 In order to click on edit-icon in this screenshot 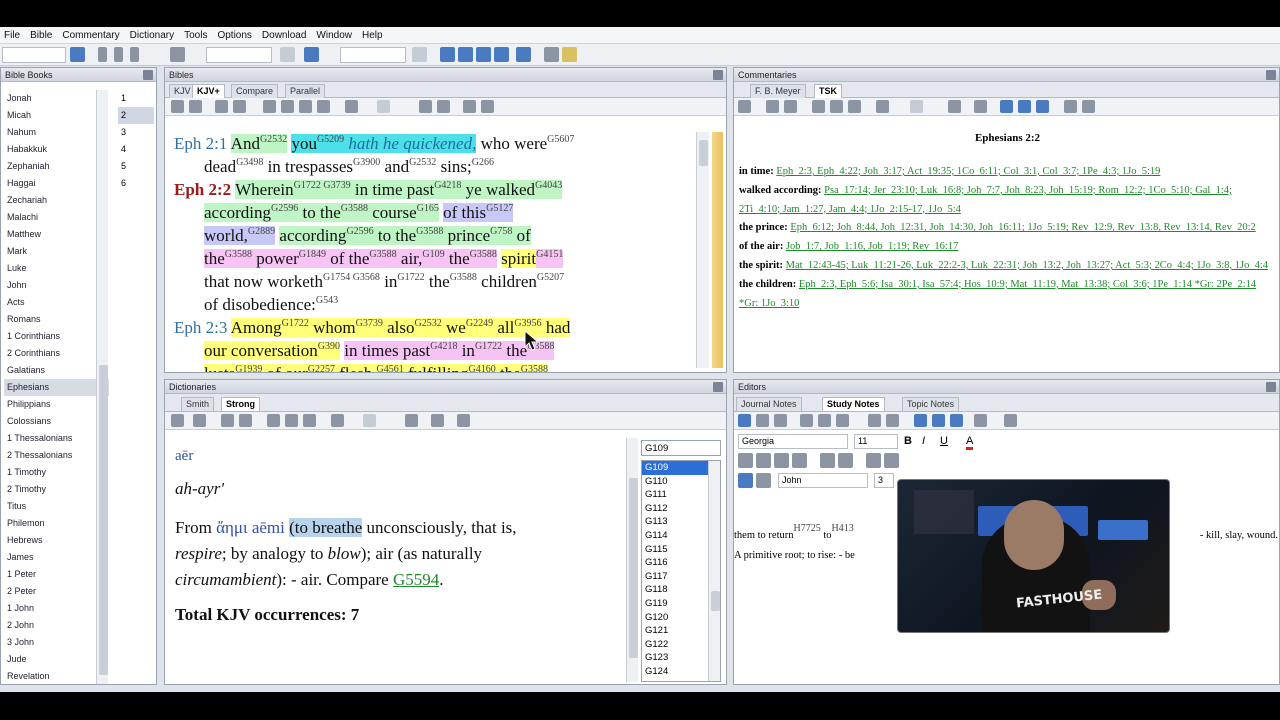, I will do `click(744, 106)`.